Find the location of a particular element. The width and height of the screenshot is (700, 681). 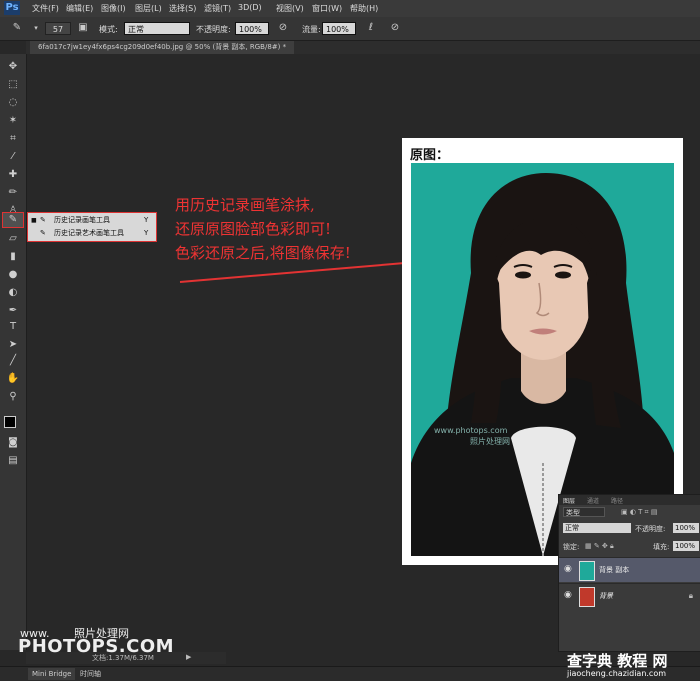

tab-channels: 通道 is located at coordinates (593, 500).